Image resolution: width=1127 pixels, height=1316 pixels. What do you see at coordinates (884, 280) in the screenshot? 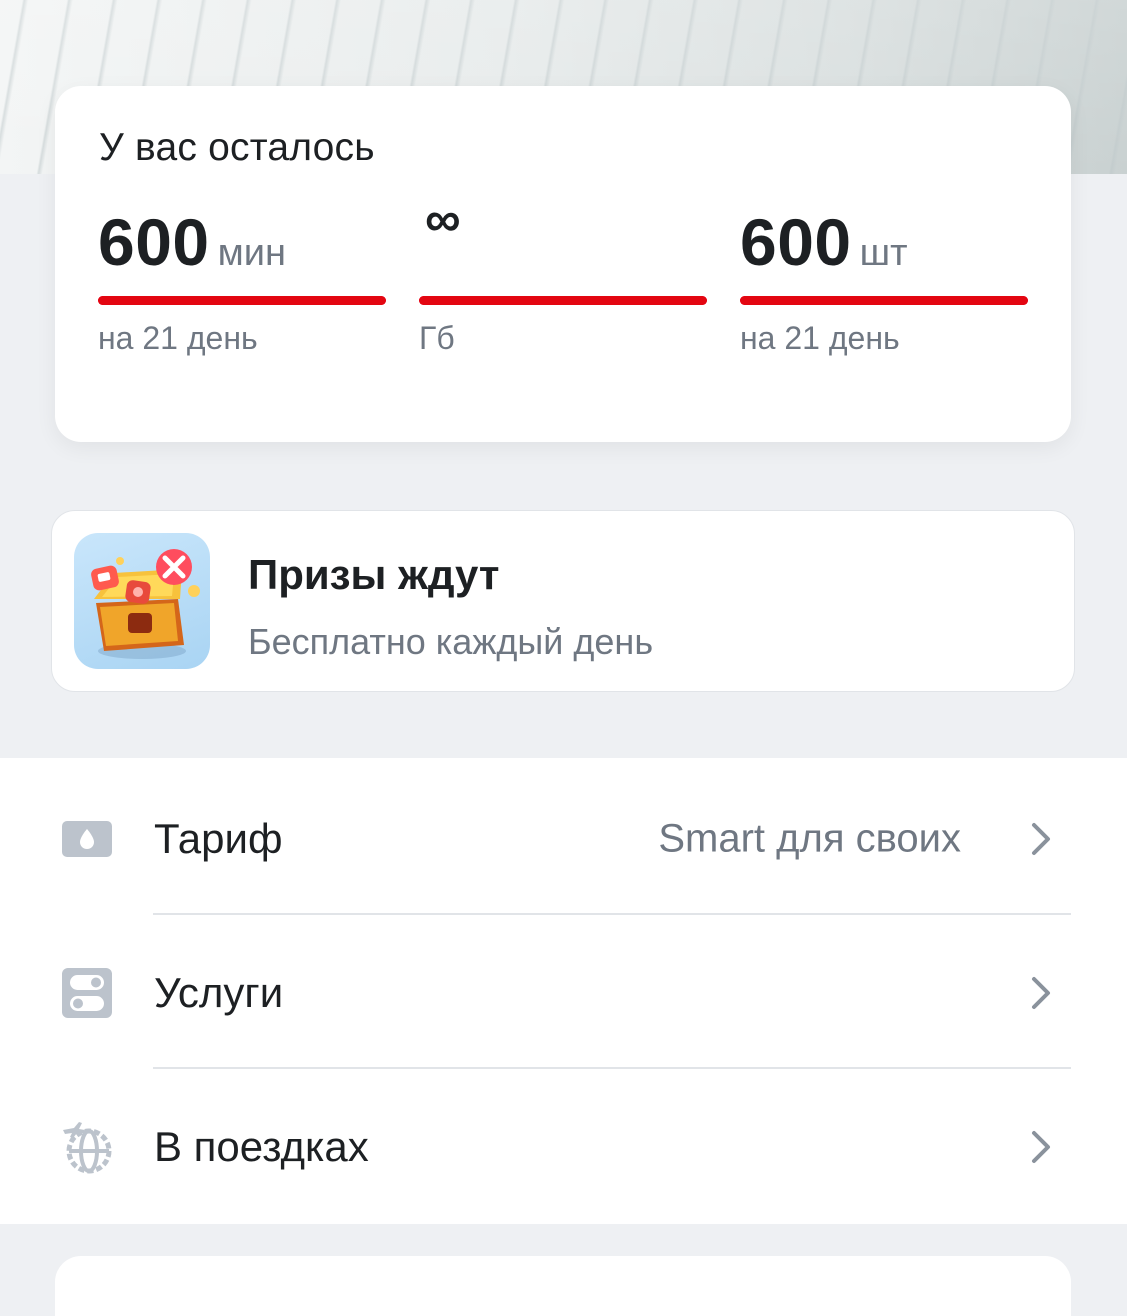
I see `sms-counter: 600 шт на 21 день` at bounding box center [884, 280].